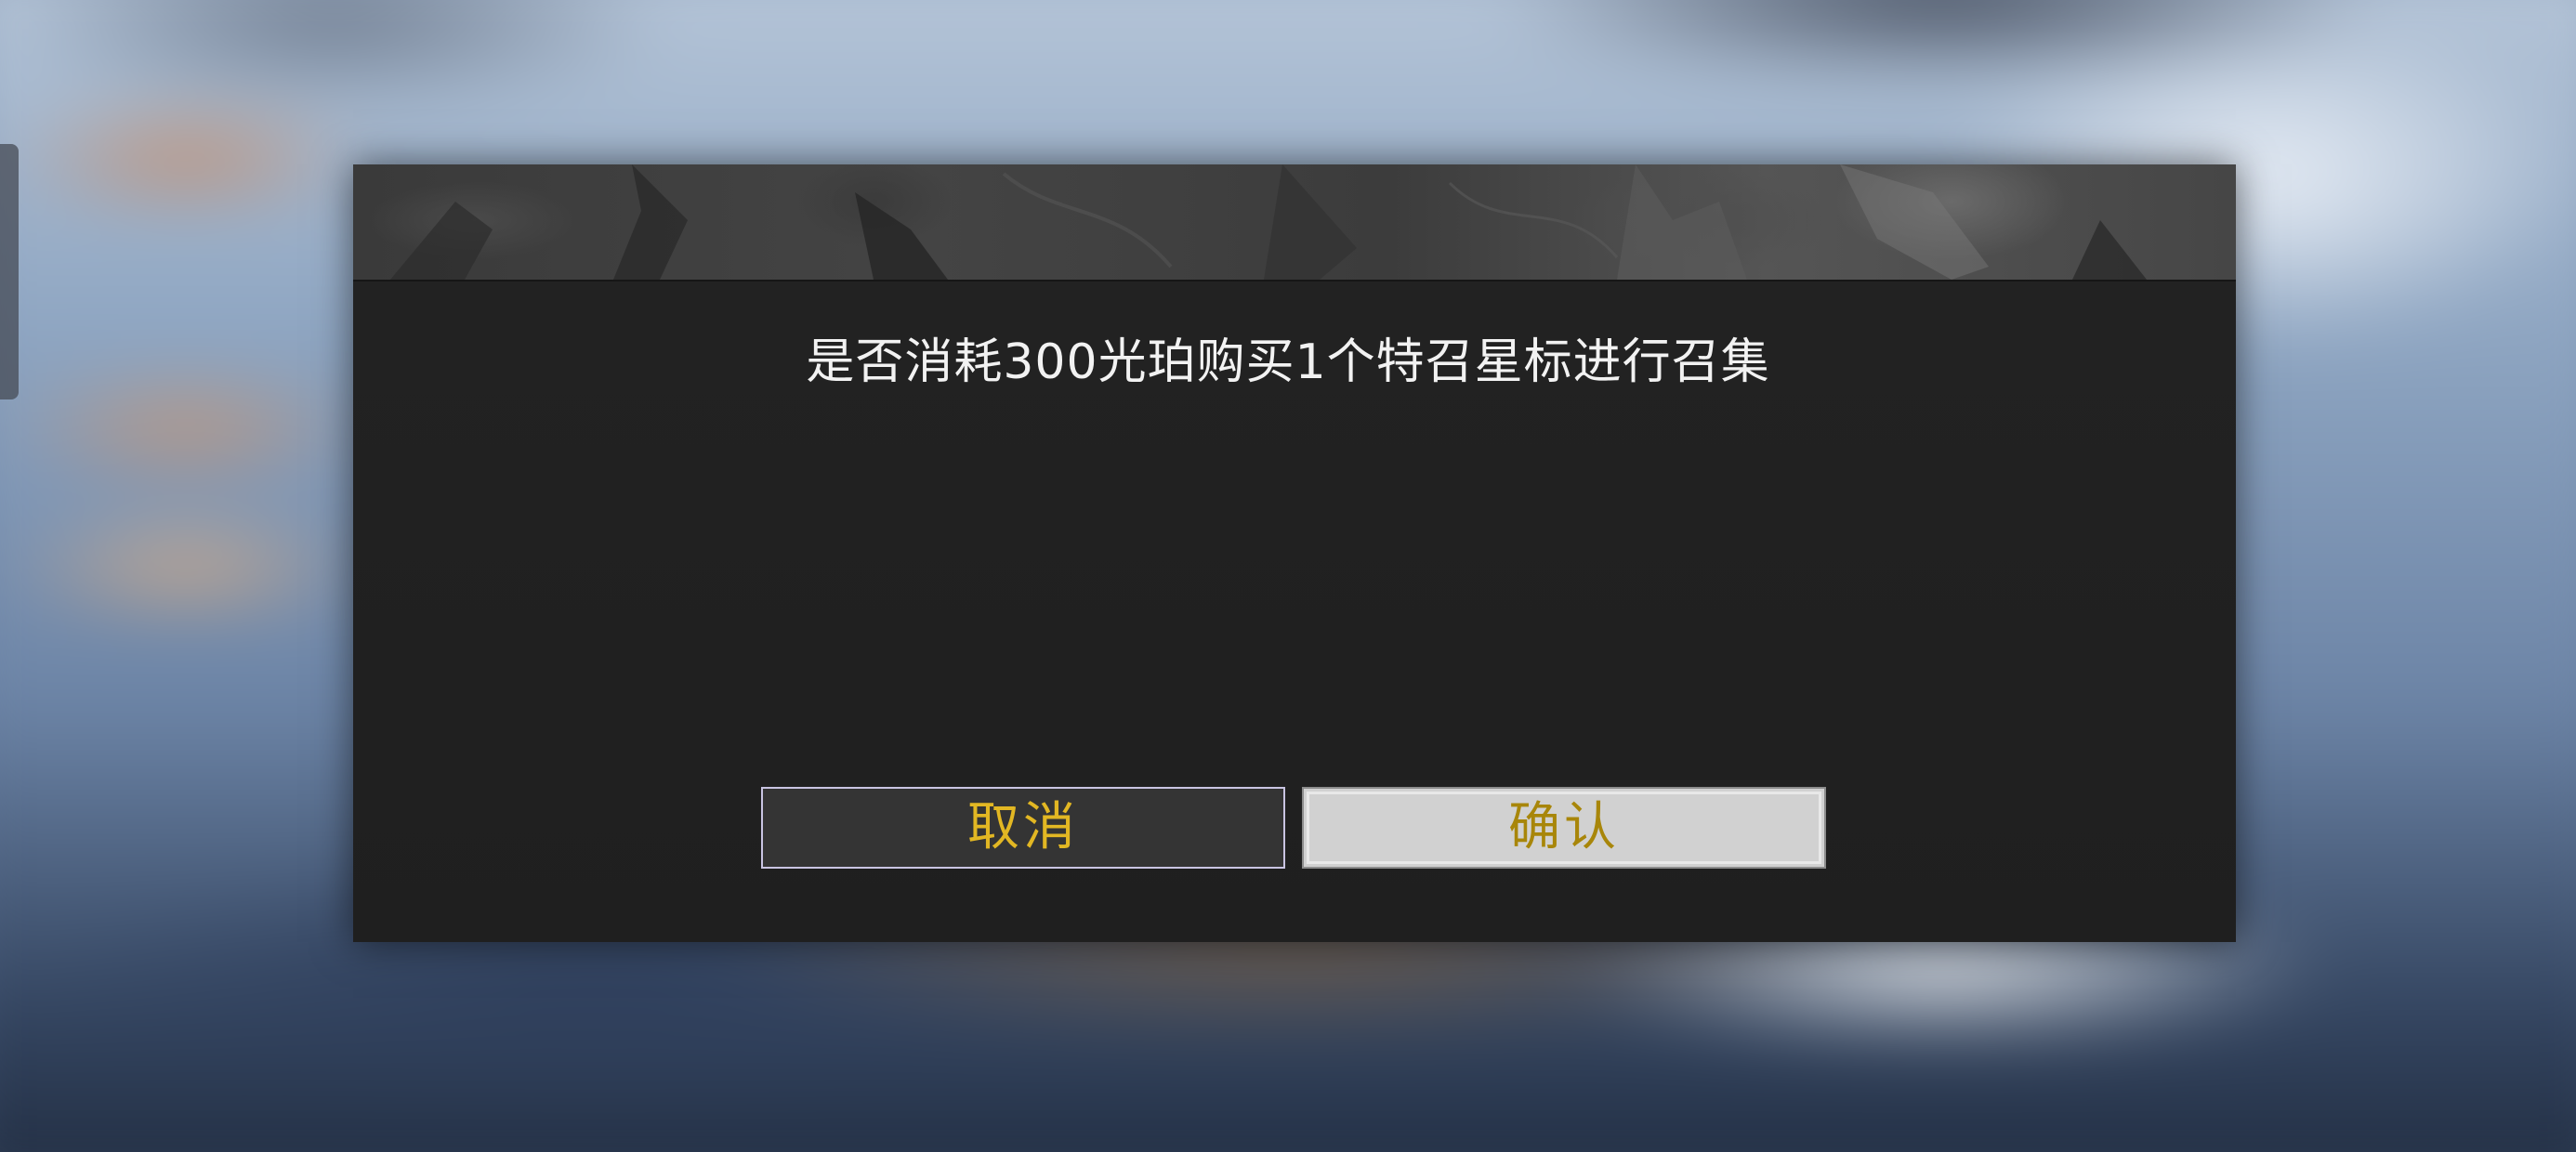 The image size is (2576, 1152). I want to click on dialog-banner-art, so click(1294, 222).